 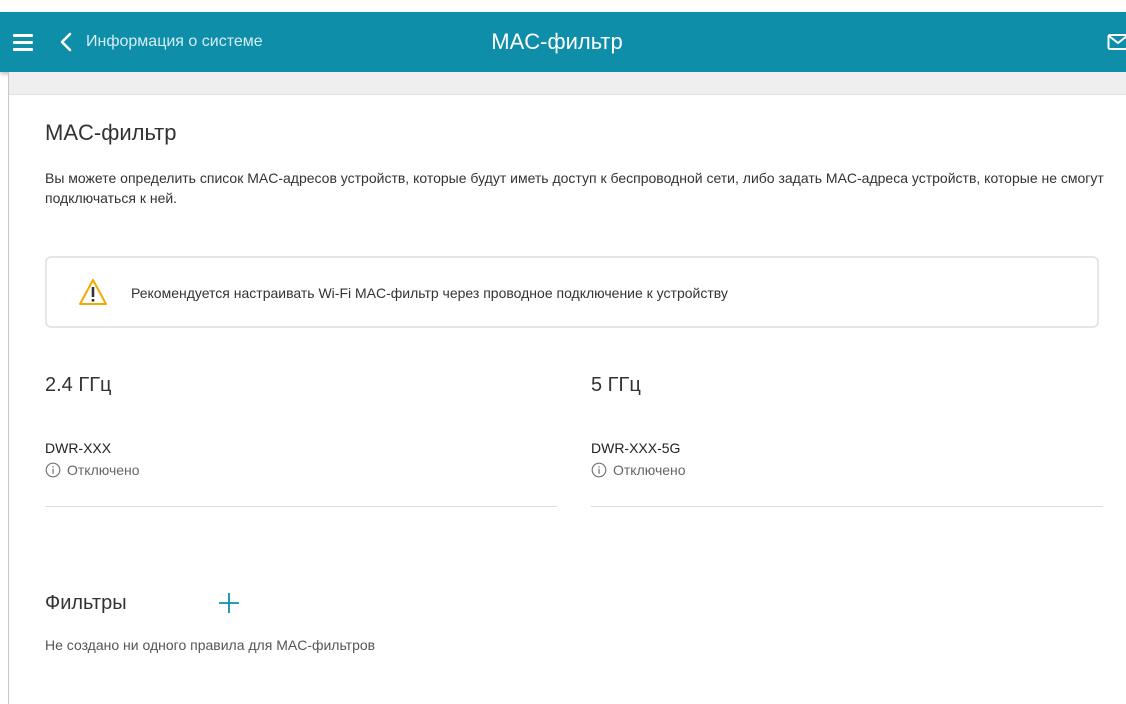 I want to click on left-divider, so click(x=8, y=388).